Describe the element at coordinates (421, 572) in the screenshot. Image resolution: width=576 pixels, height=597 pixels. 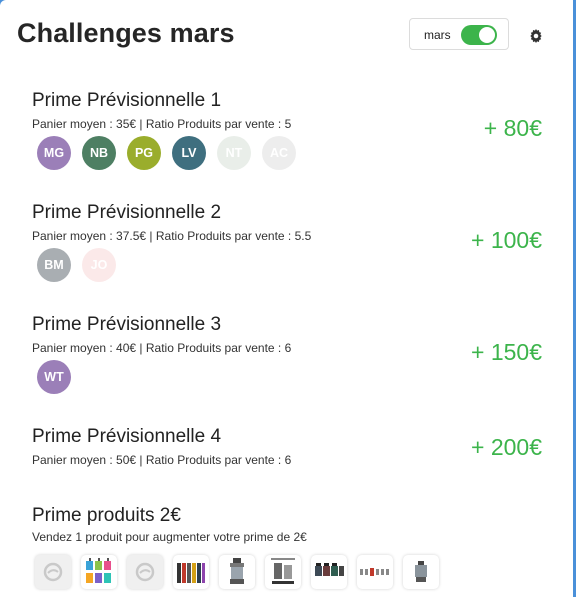
I see `product-single-tank-image` at that location.